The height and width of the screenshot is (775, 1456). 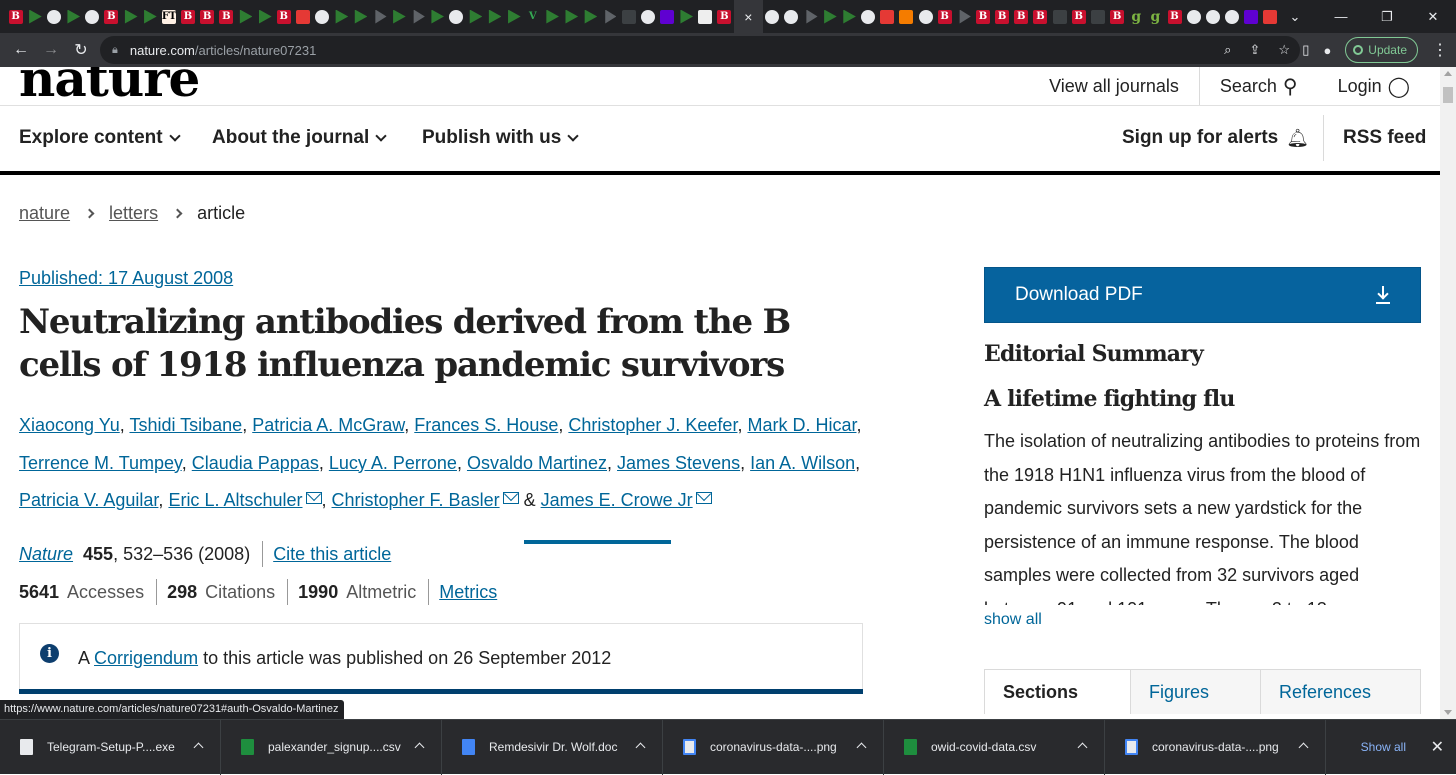 What do you see at coordinates (126, 278) in the screenshot?
I see `published-date-link: Published: 17 August 2008` at bounding box center [126, 278].